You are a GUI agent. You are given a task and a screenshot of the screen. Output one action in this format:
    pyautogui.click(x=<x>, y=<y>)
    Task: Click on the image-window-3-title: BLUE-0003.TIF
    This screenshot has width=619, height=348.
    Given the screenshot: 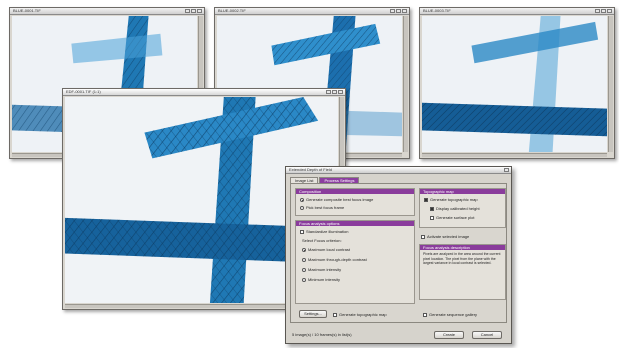 What is the action you would take?
    pyautogui.click(x=437, y=10)
    